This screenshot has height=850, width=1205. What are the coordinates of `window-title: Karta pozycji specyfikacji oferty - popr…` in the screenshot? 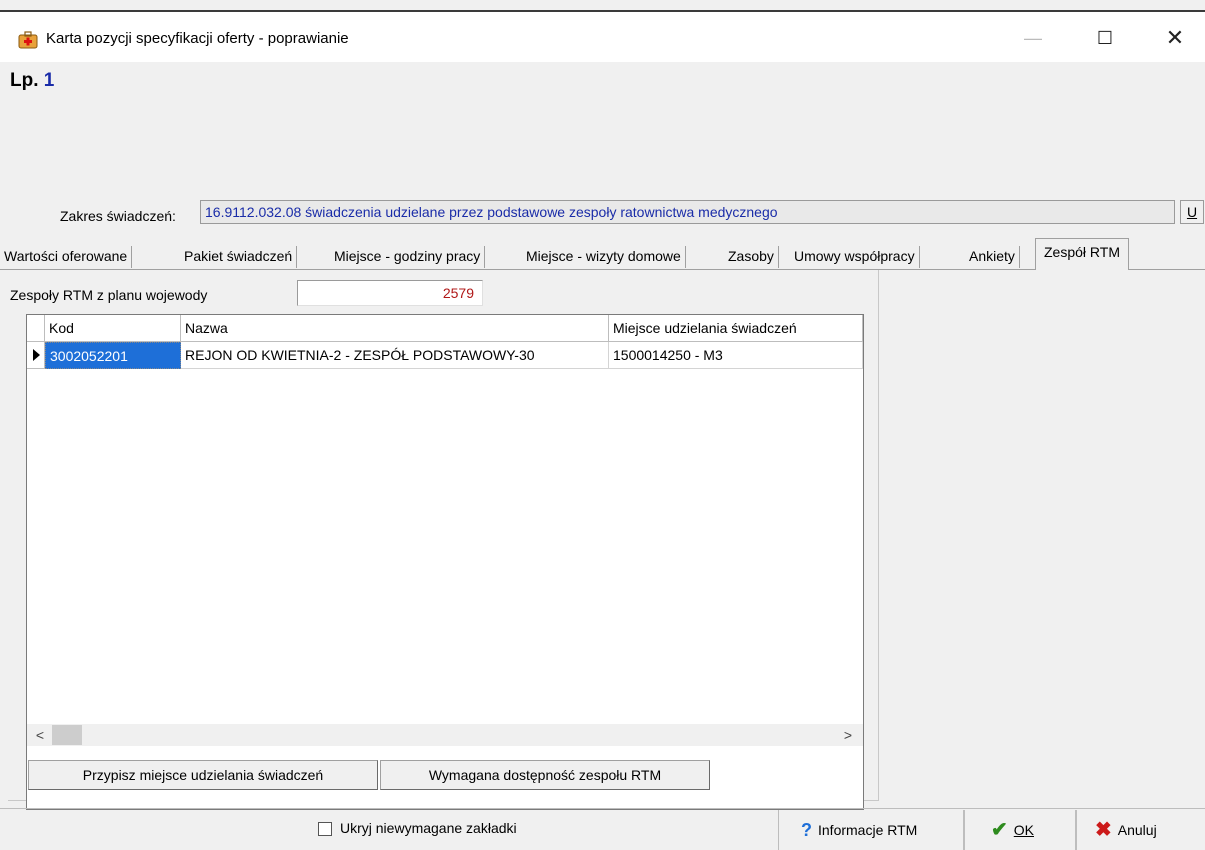 It's located at (197, 38).